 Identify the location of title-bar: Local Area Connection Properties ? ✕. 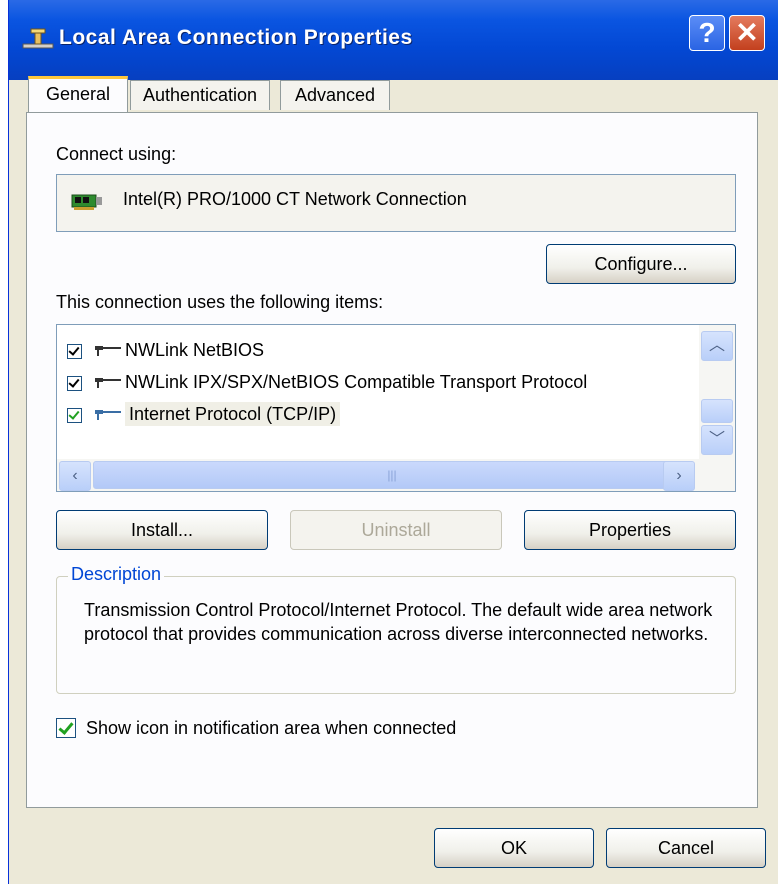
(393, 40).